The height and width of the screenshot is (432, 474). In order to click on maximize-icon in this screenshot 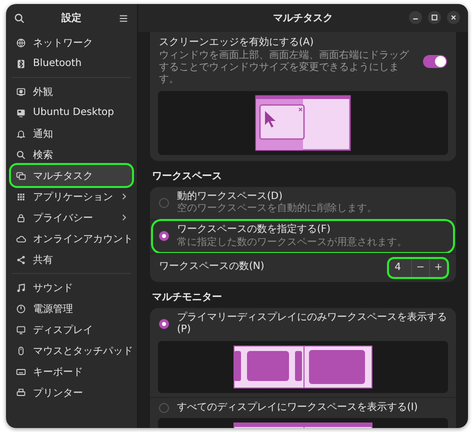, I will do `click(434, 17)`.